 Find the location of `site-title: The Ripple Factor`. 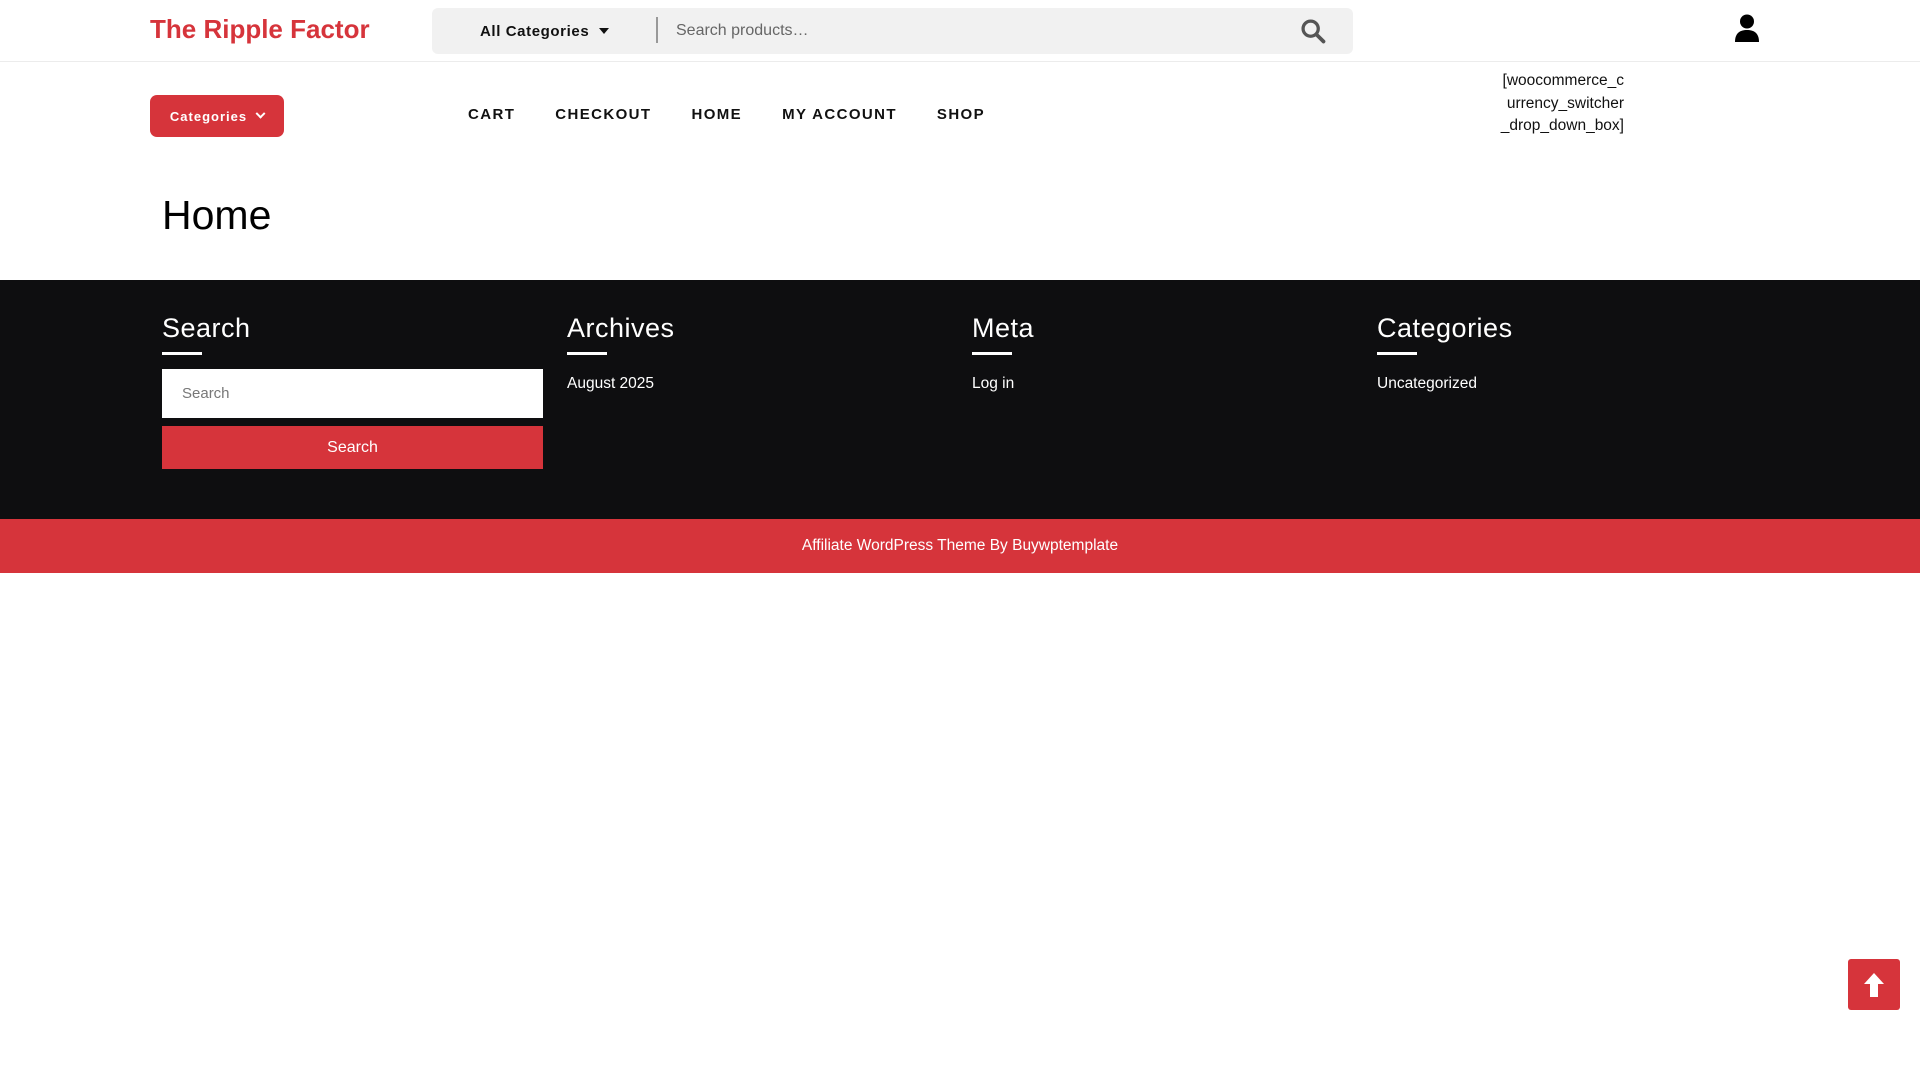

site-title: The Ripple Factor is located at coordinates (260, 29).